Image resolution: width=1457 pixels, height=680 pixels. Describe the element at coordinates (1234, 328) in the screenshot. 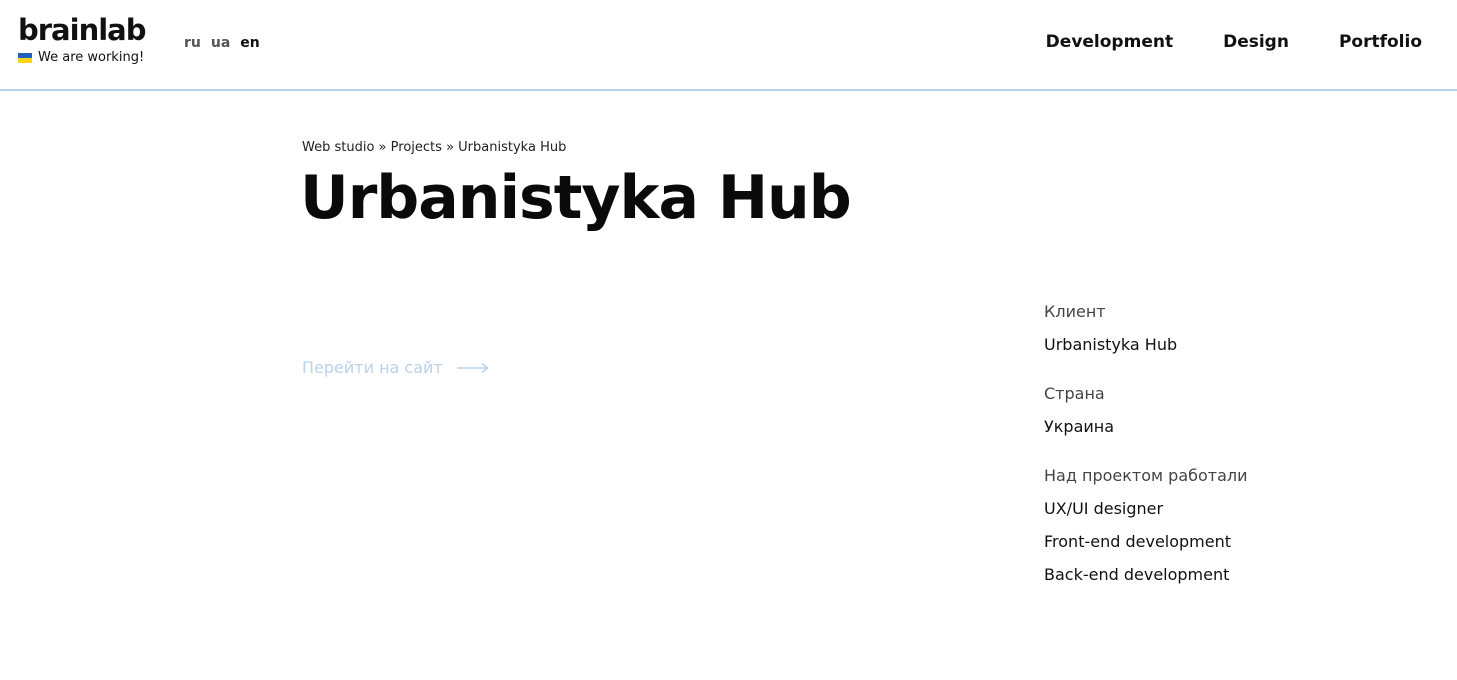

I see `client-group: Клиент Urbanistyka Hub` at that location.